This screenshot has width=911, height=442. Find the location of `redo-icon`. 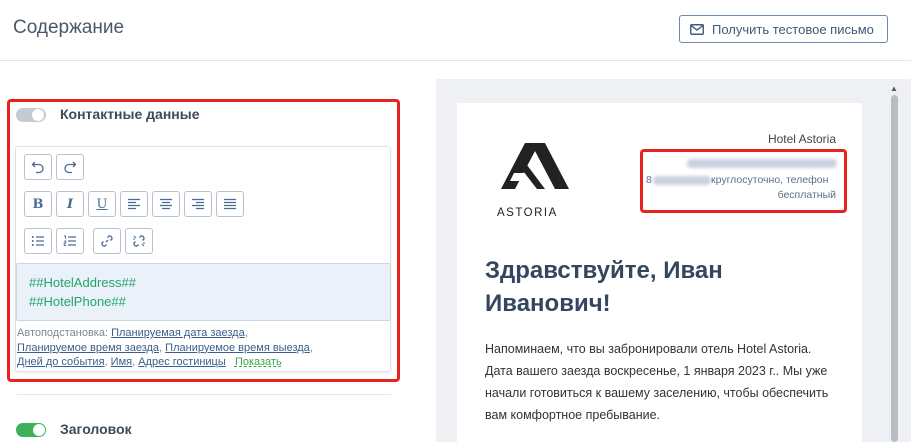

redo-icon is located at coordinates (70, 167).